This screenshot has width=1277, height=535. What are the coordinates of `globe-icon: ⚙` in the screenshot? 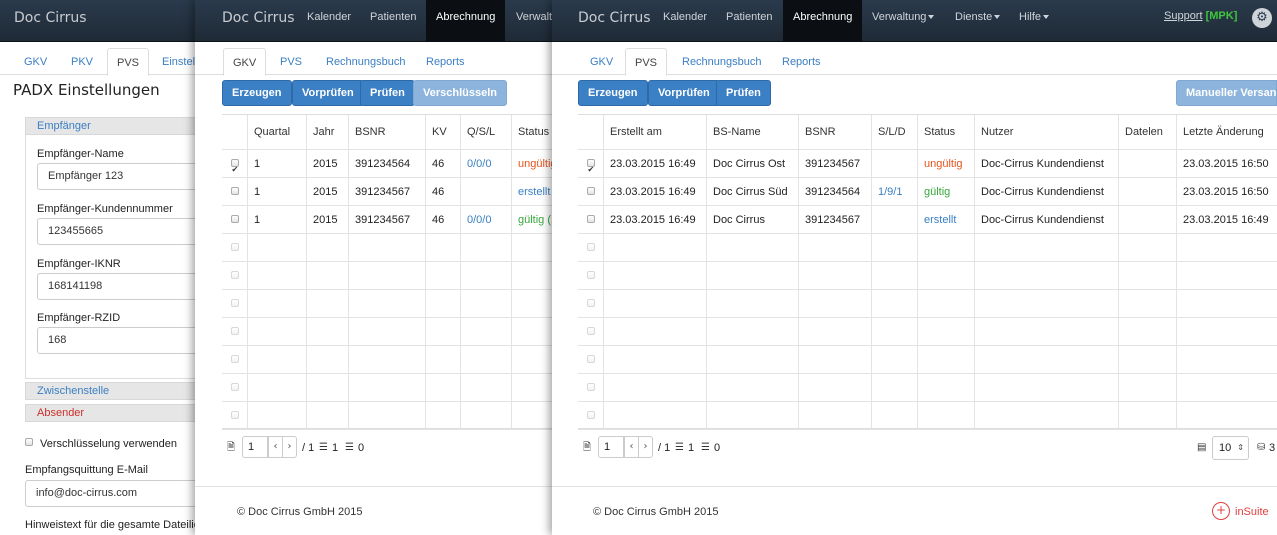 It's located at (1262, 18).